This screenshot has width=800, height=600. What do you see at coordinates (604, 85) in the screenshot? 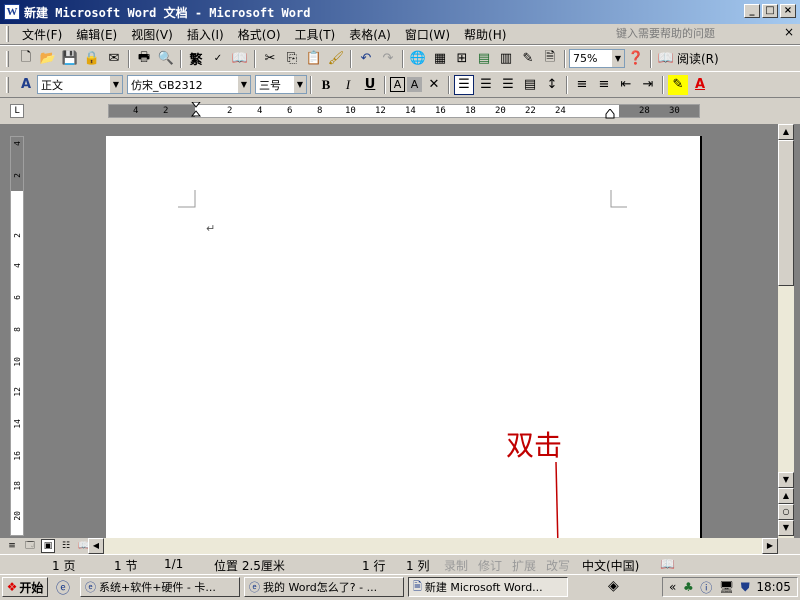
I see `bullets-icon: ≡` at bounding box center [604, 85].